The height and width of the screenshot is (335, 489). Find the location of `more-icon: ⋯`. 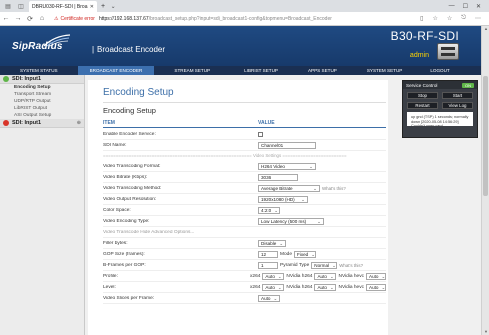

more-icon: ⋯ is located at coordinates (478, 18).